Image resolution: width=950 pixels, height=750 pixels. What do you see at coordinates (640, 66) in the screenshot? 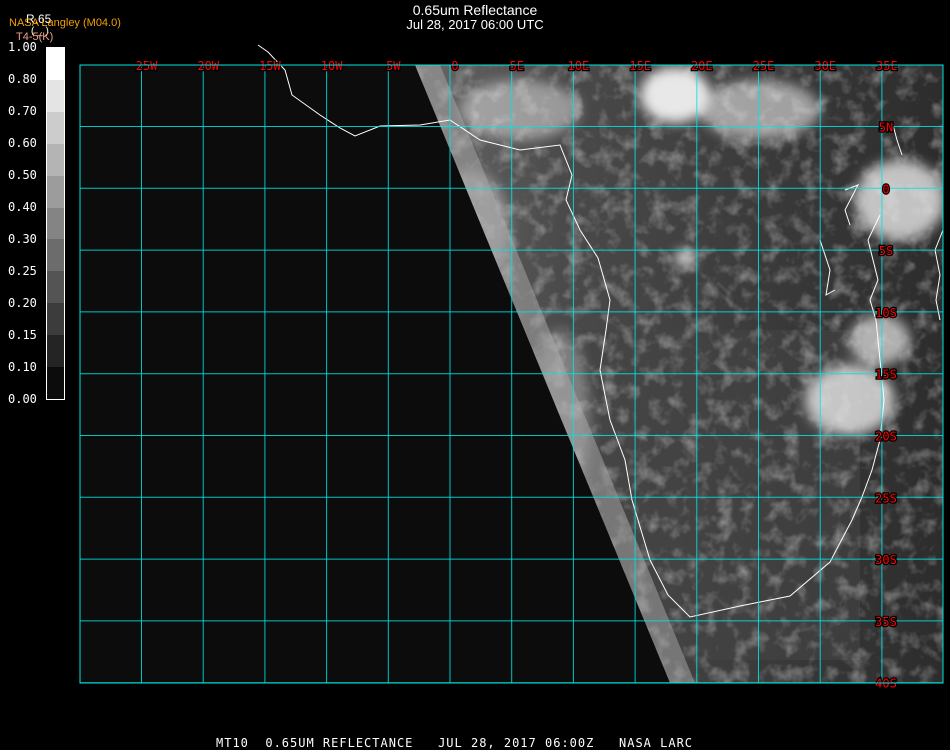
I see `longitude-label: 15E` at bounding box center [640, 66].